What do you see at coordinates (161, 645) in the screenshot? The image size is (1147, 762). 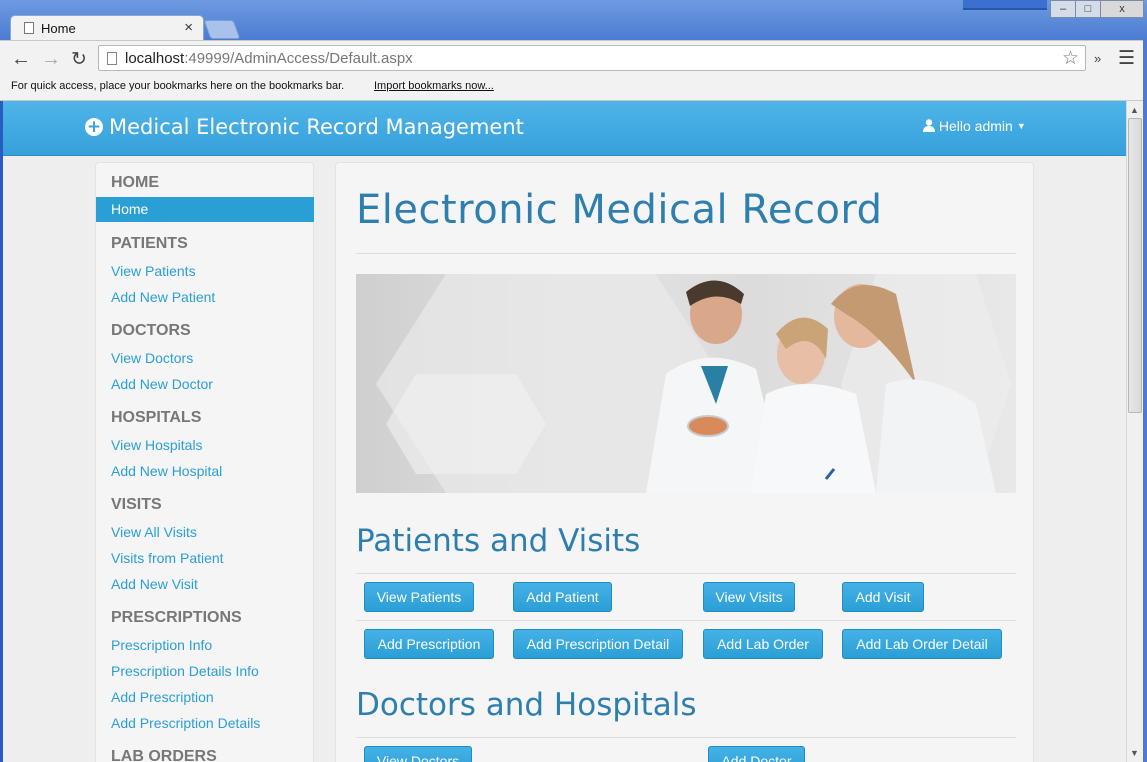 I see `sidebar-item-prescription-info: Prescription Info` at bounding box center [161, 645].